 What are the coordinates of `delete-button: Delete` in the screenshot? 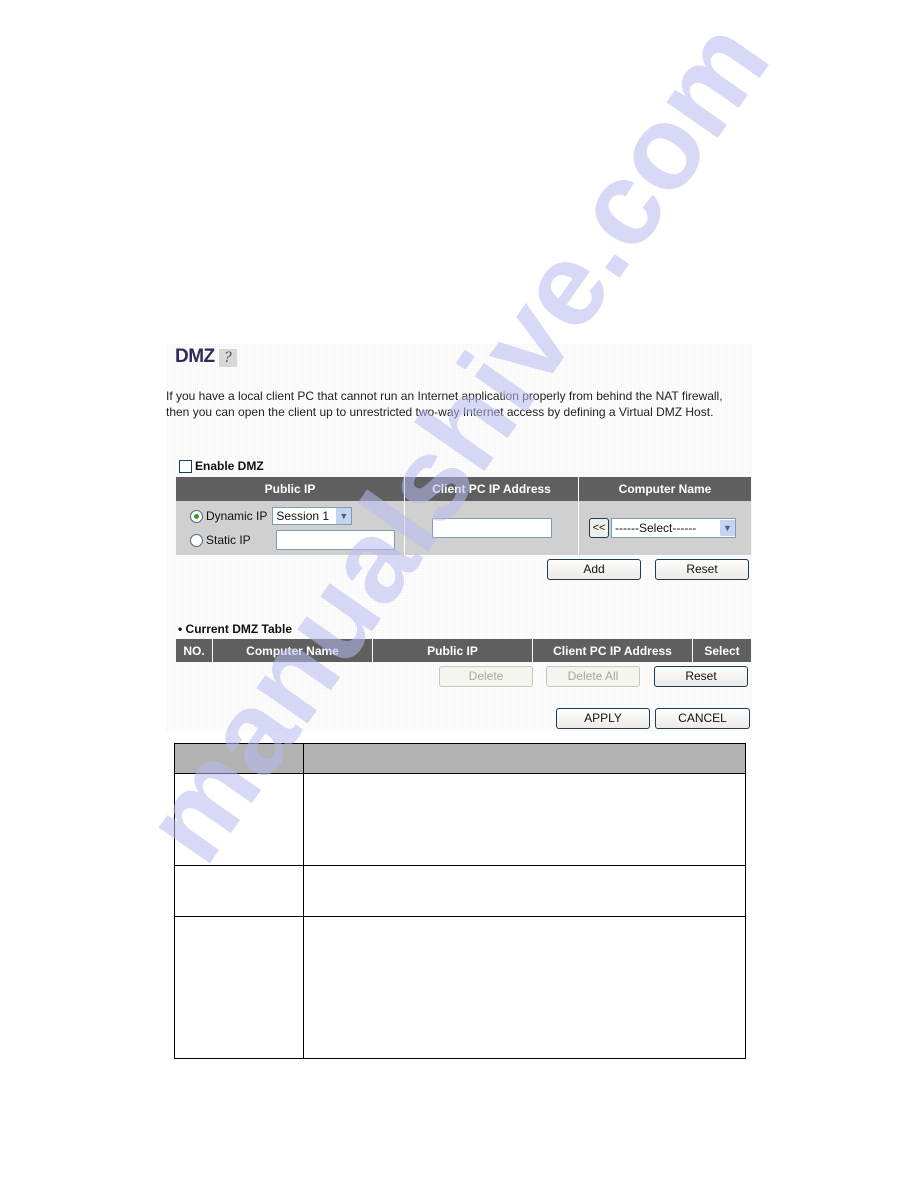 It's located at (486, 676).